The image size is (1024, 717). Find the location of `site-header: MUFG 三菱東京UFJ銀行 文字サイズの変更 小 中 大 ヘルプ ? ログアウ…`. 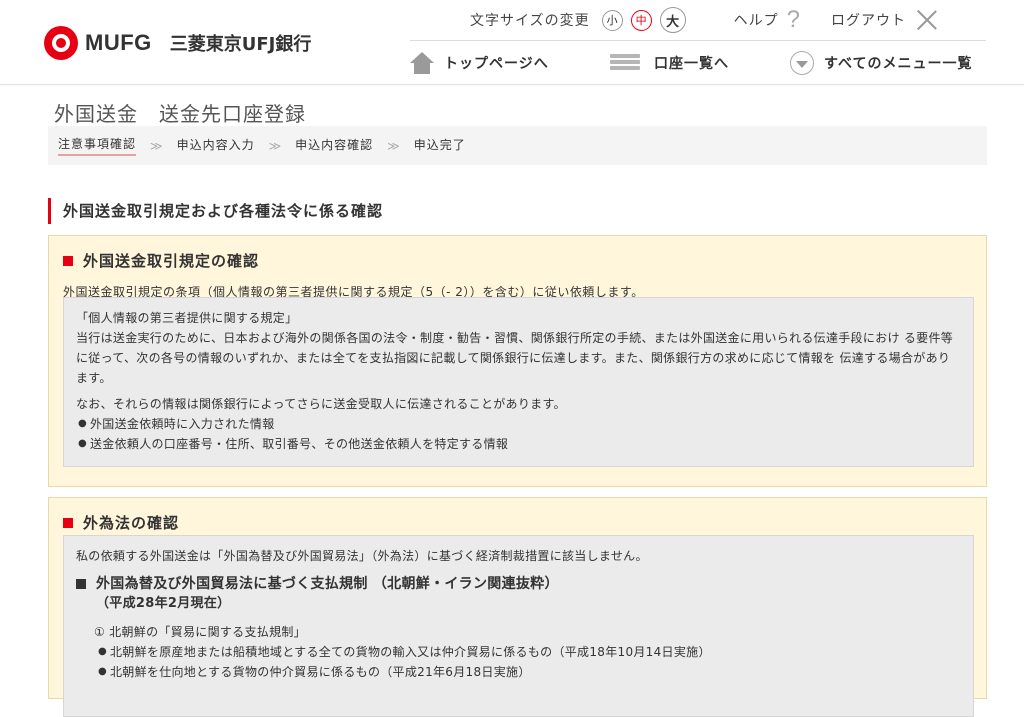

site-header: MUFG 三菱東京UFJ銀行 文字サイズの変更 小 中 大 ヘルプ ? ログアウ… is located at coordinates (512, 42).